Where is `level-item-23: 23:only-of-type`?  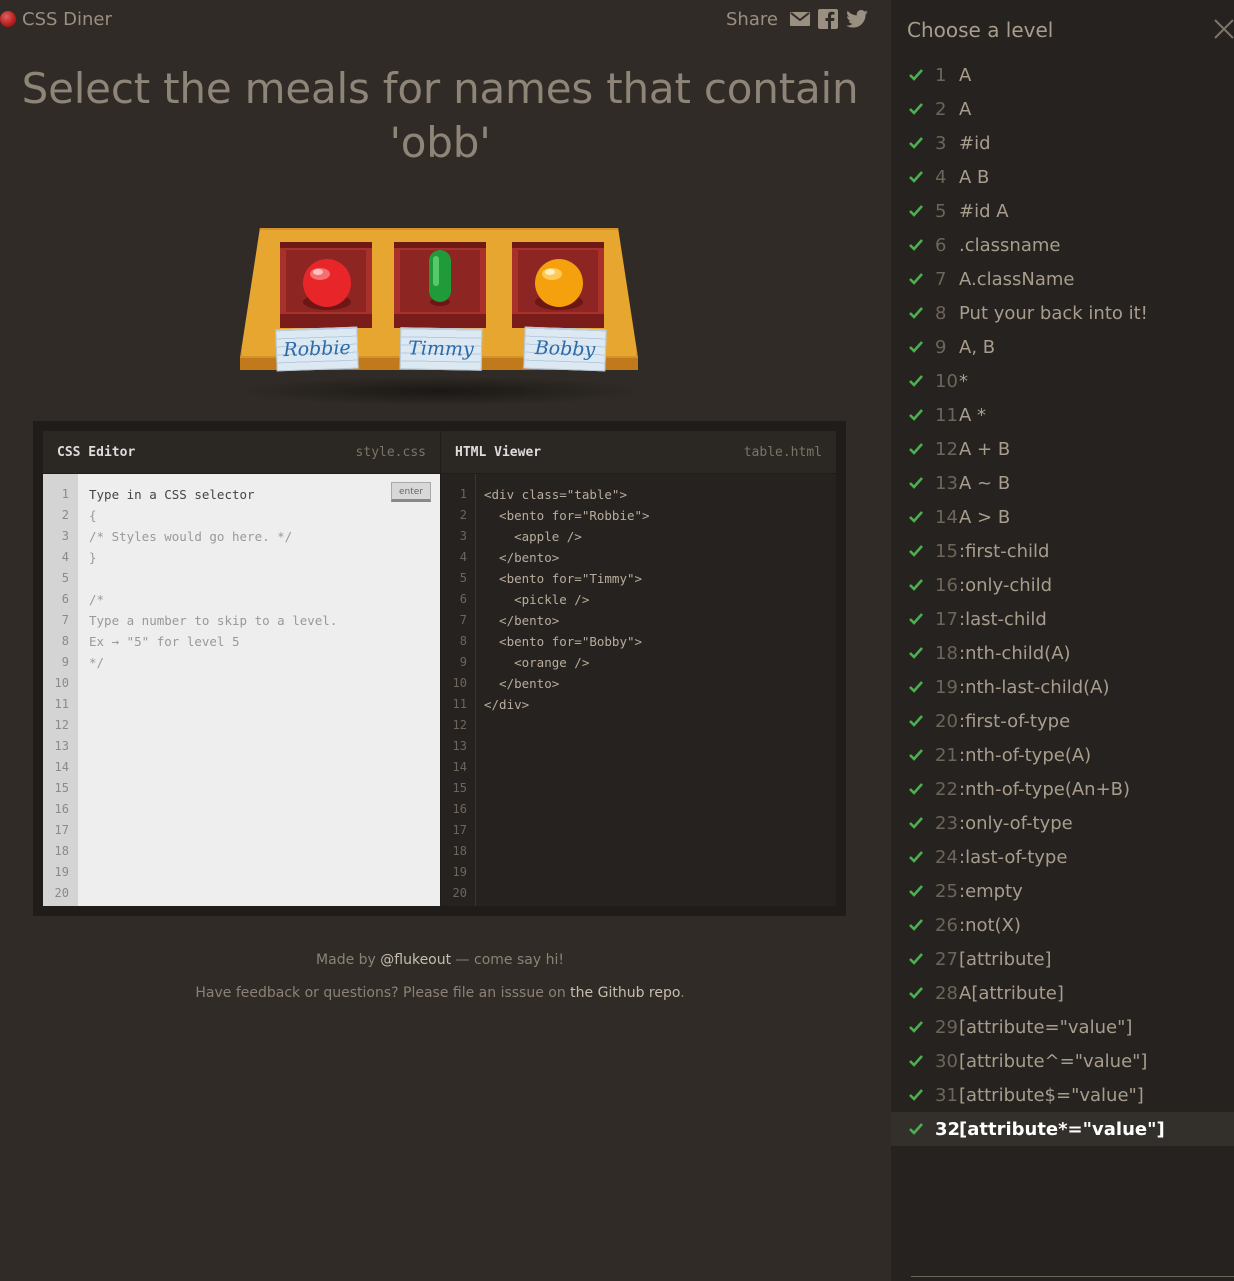
level-item-23: 23:only-of-type is located at coordinates (1062, 823).